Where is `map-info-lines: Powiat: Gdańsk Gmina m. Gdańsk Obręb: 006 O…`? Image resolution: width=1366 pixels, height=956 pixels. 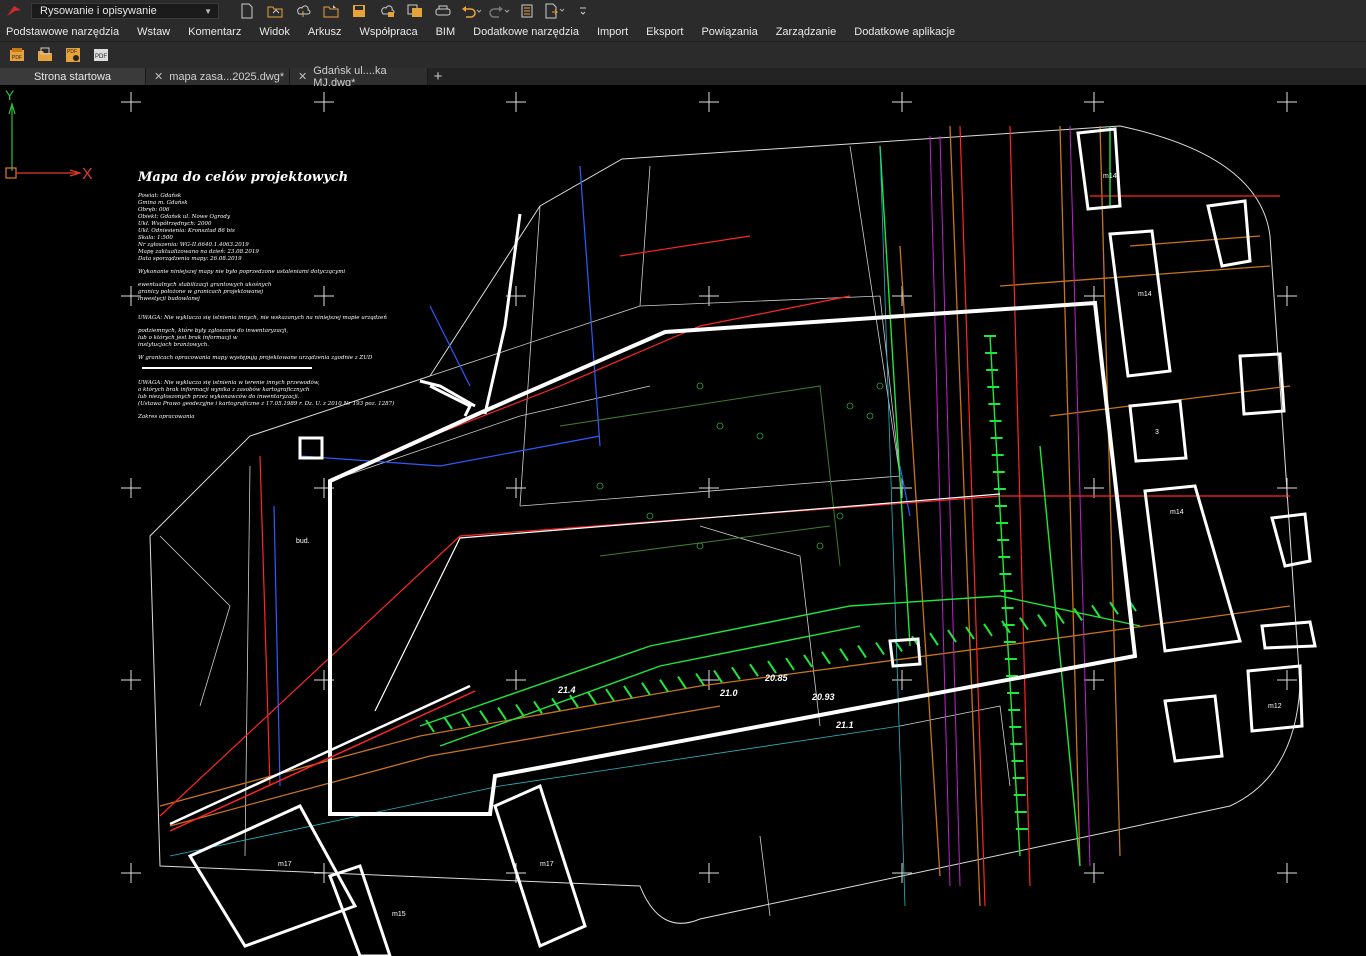
map-info-lines: Powiat: Gdańsk Gmina m. Gdańsk Obręb: 006 O… is located at coordinates (263, 228).